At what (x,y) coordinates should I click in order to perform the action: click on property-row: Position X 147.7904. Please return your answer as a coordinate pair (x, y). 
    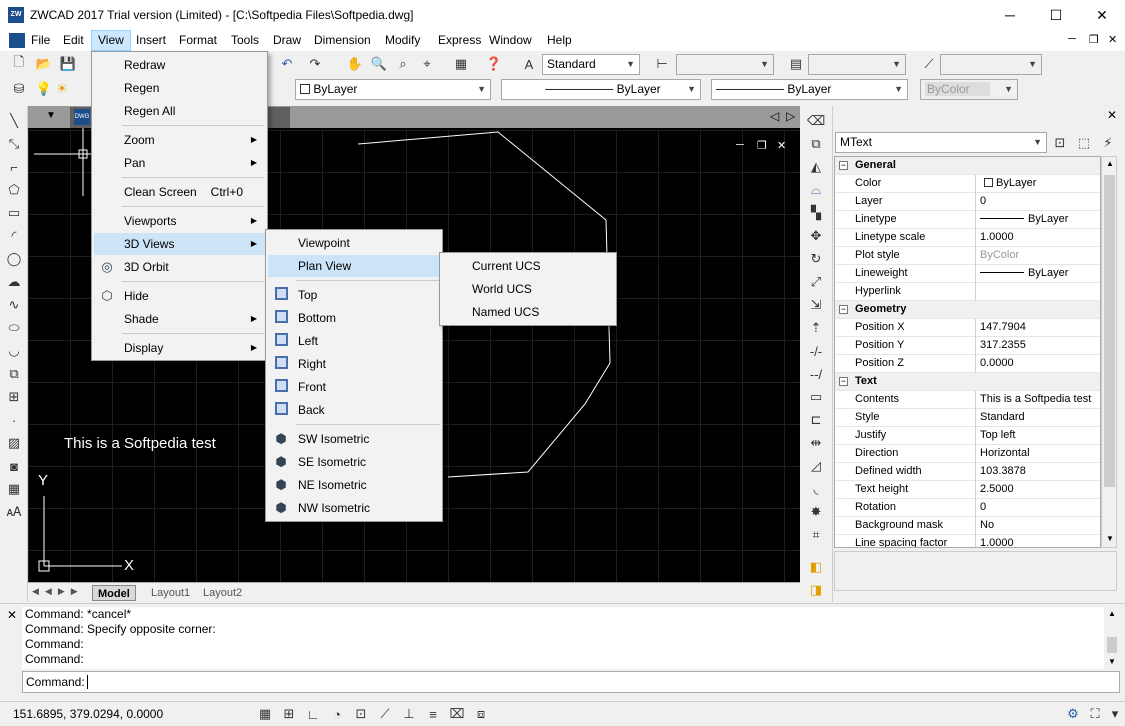
    Looking at the image, I should click on (967, 328).